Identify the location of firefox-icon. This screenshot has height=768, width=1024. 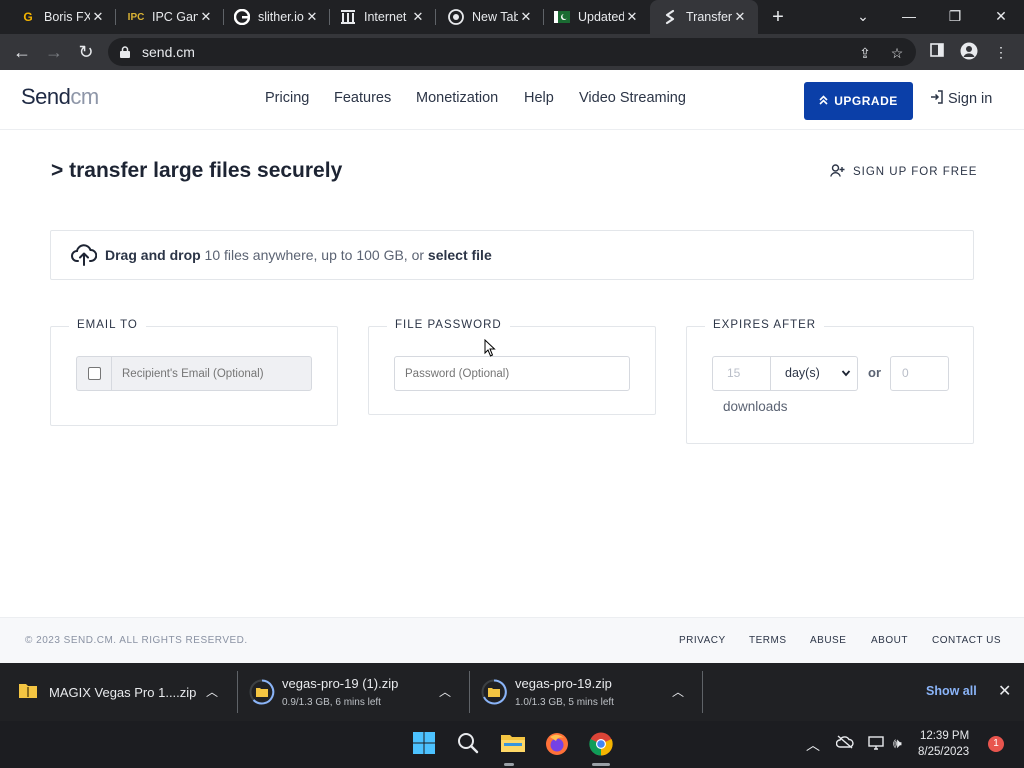
(557, 744).